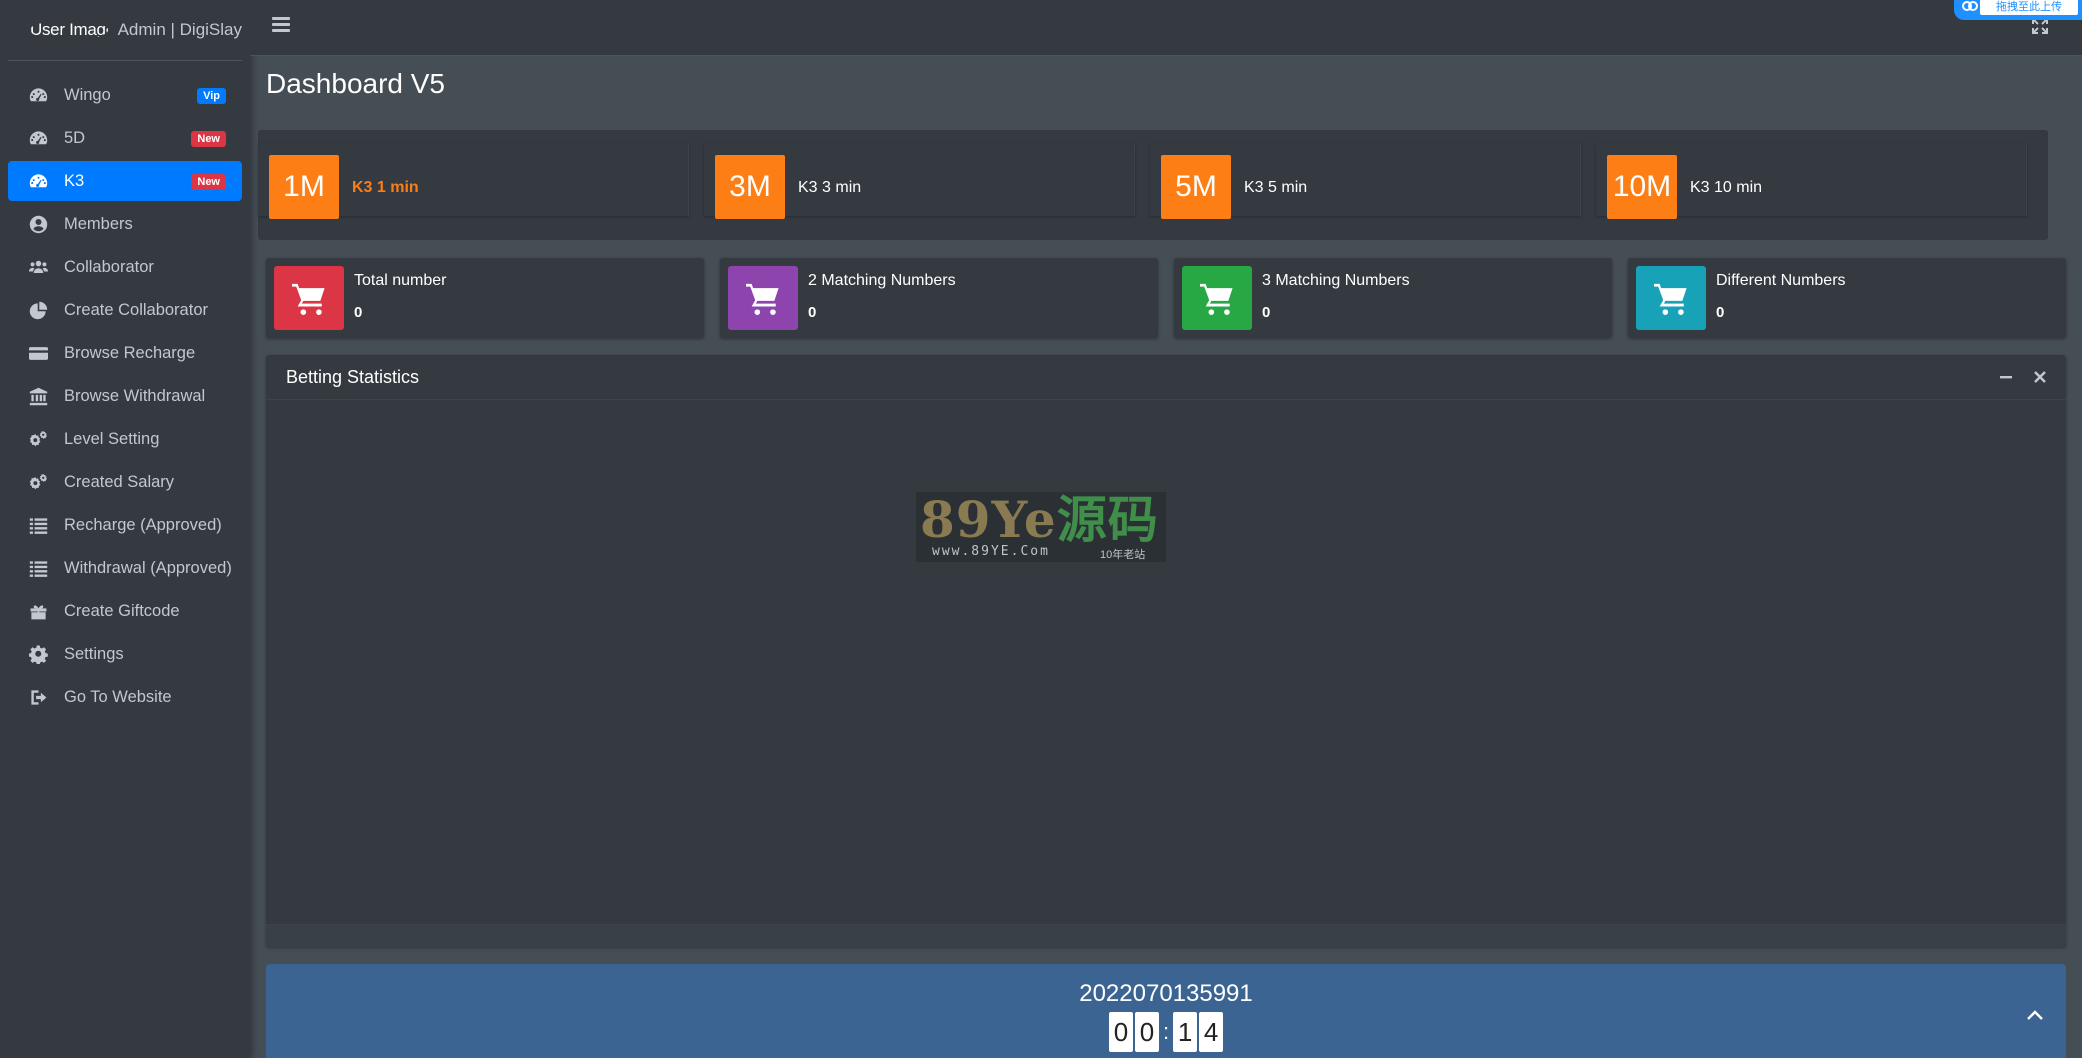 This screenshot has width=2082, height=1058. I want to click on game-k3-10min: 10M K3 10 min, so click(1811, 181).